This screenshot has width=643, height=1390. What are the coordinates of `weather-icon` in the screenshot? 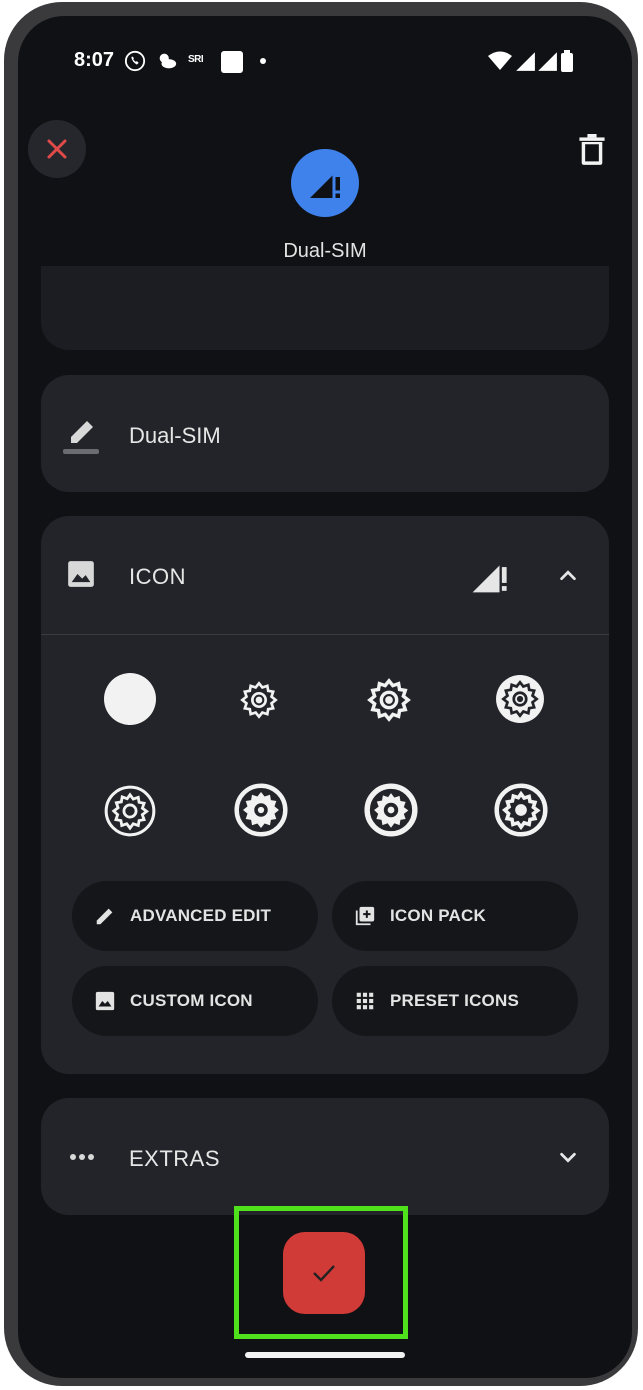 It's located at (168, 61).